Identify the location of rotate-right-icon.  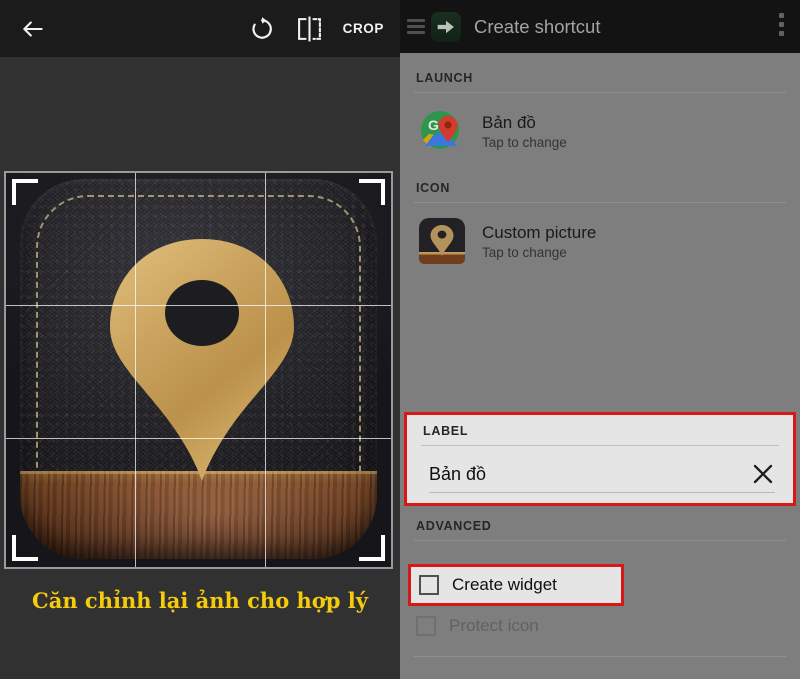
(262, 29).